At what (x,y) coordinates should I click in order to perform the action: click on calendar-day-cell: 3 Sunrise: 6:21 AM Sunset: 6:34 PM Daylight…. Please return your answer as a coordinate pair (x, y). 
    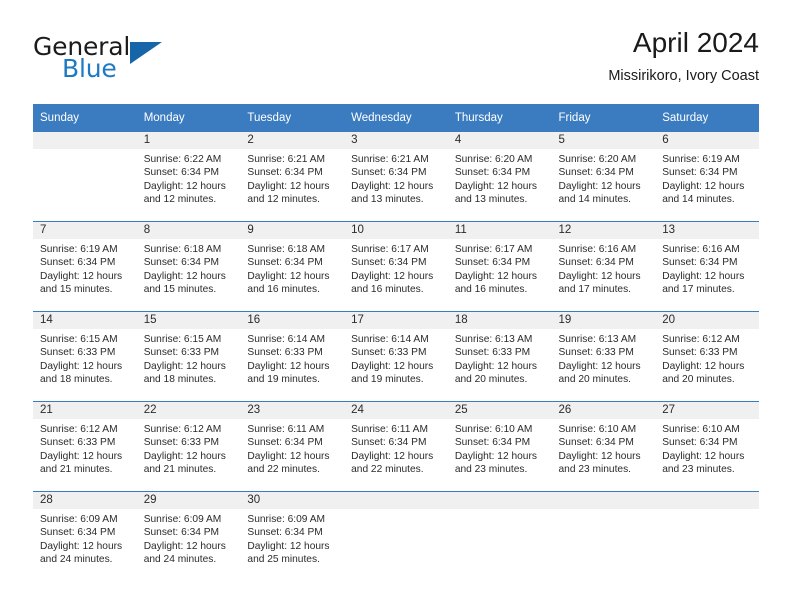
    Looking at the image, I should click on (396, 177).